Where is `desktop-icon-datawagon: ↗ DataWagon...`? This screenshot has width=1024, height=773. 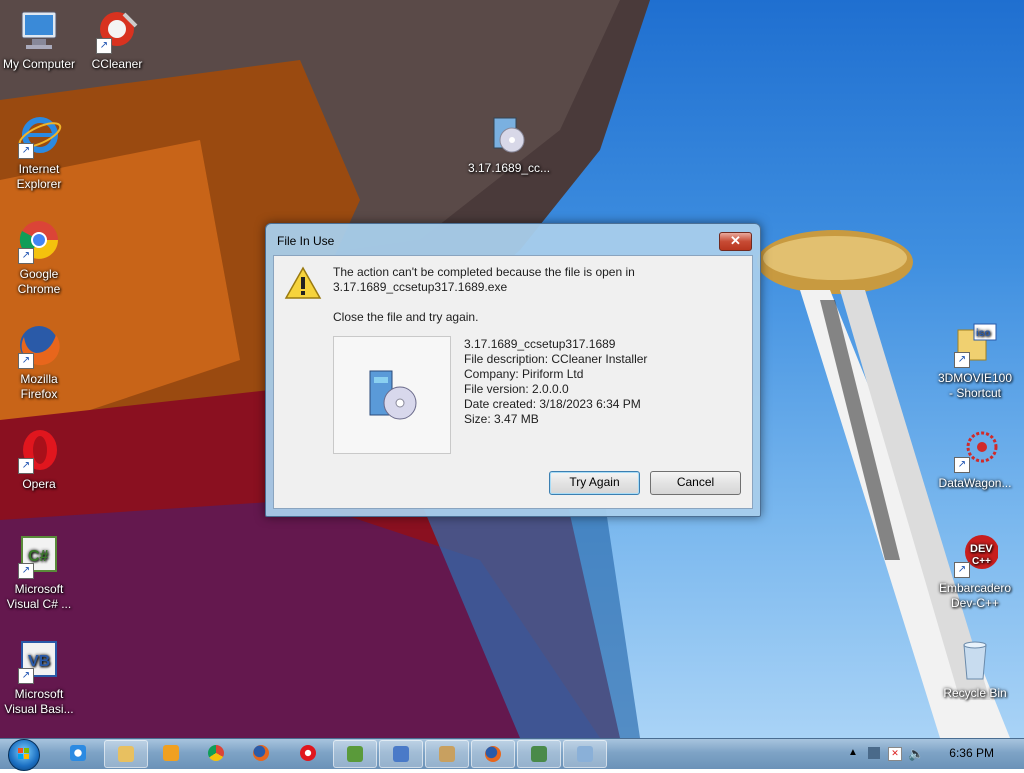
desktop-icon-datawagon: ↗ DataWagon... is located at coordinates (975, 459).